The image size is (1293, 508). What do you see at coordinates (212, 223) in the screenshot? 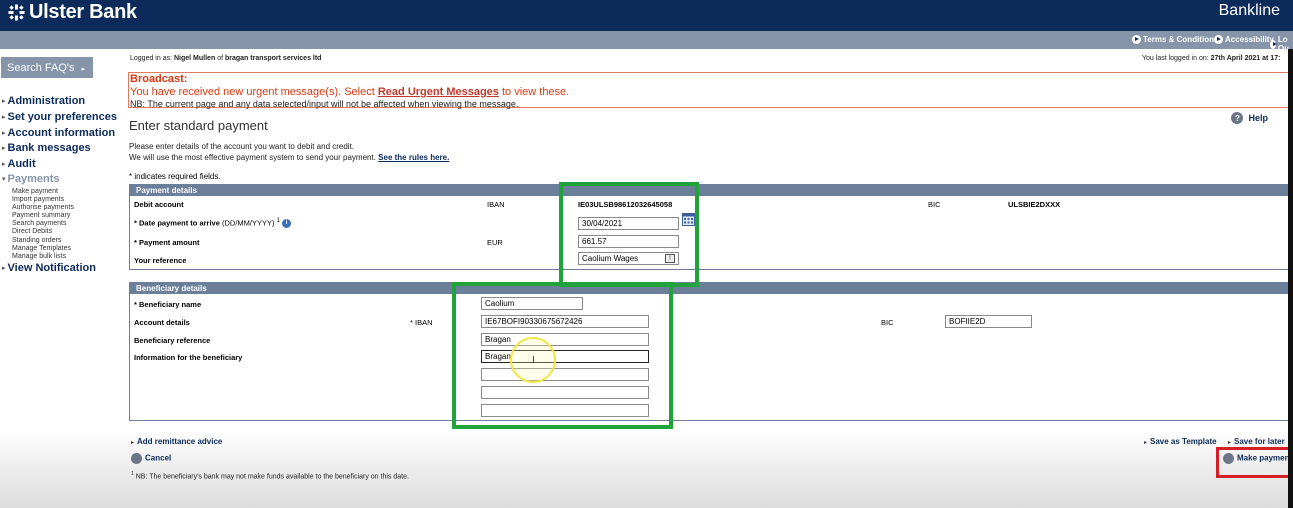
I see `date-label: * Date payment to arrive (DD/MM/YYYY) 1i` at bounding box center [212, 223].